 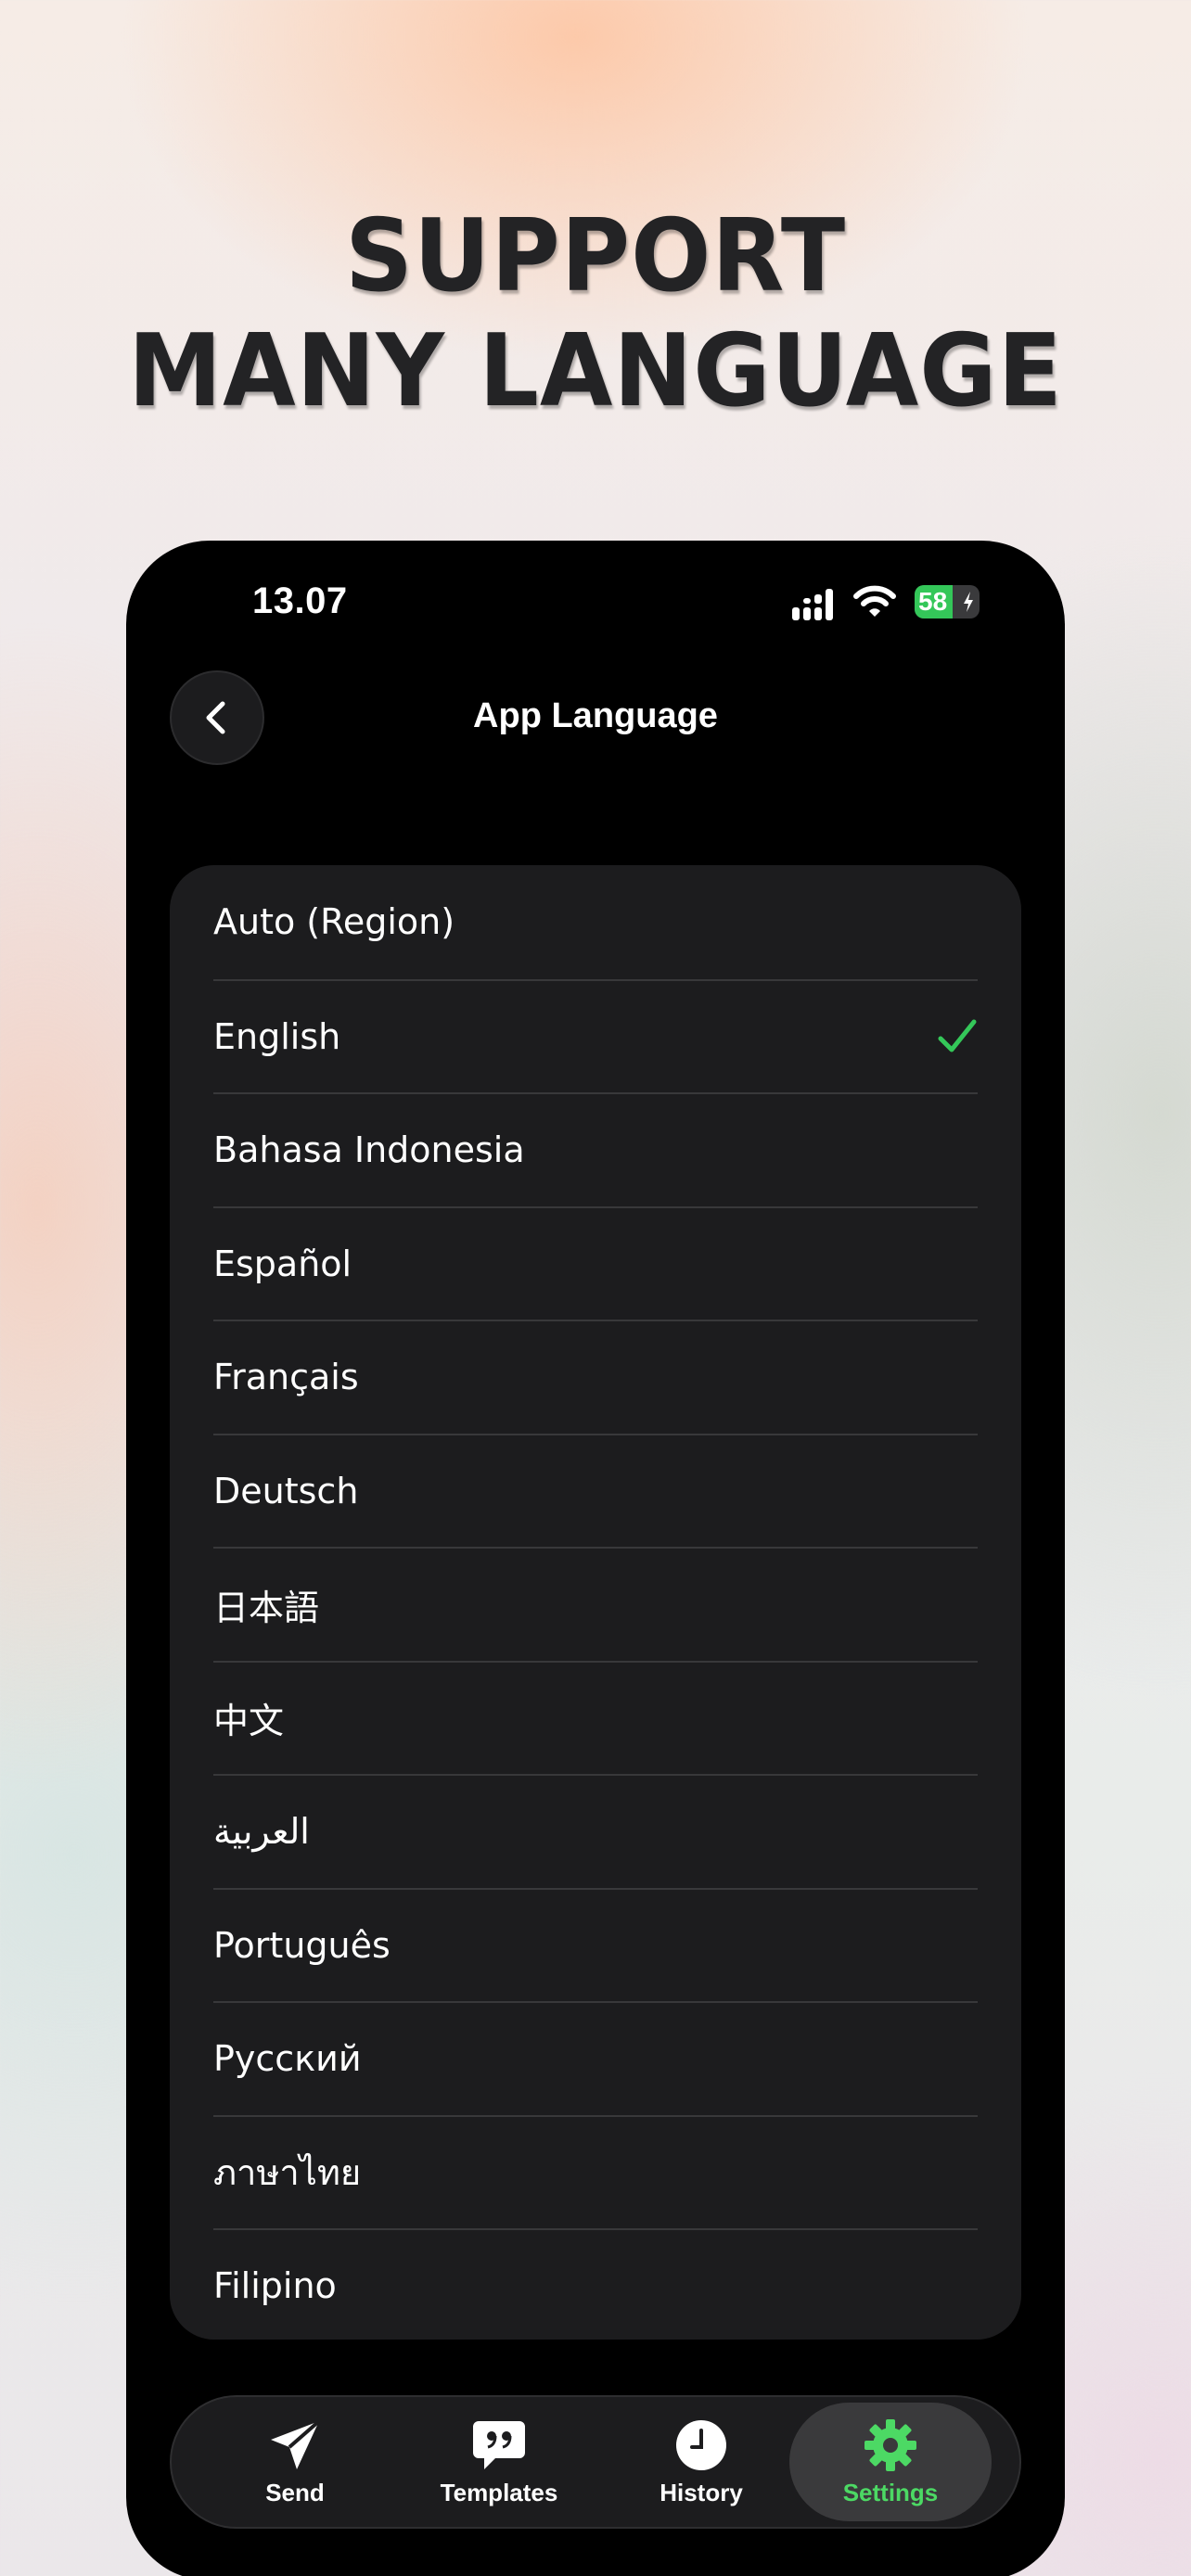 What do you see at coordinates (595, 1035) in the screenshot?
I see `language-option: English` at bounding box center [595, 1035].